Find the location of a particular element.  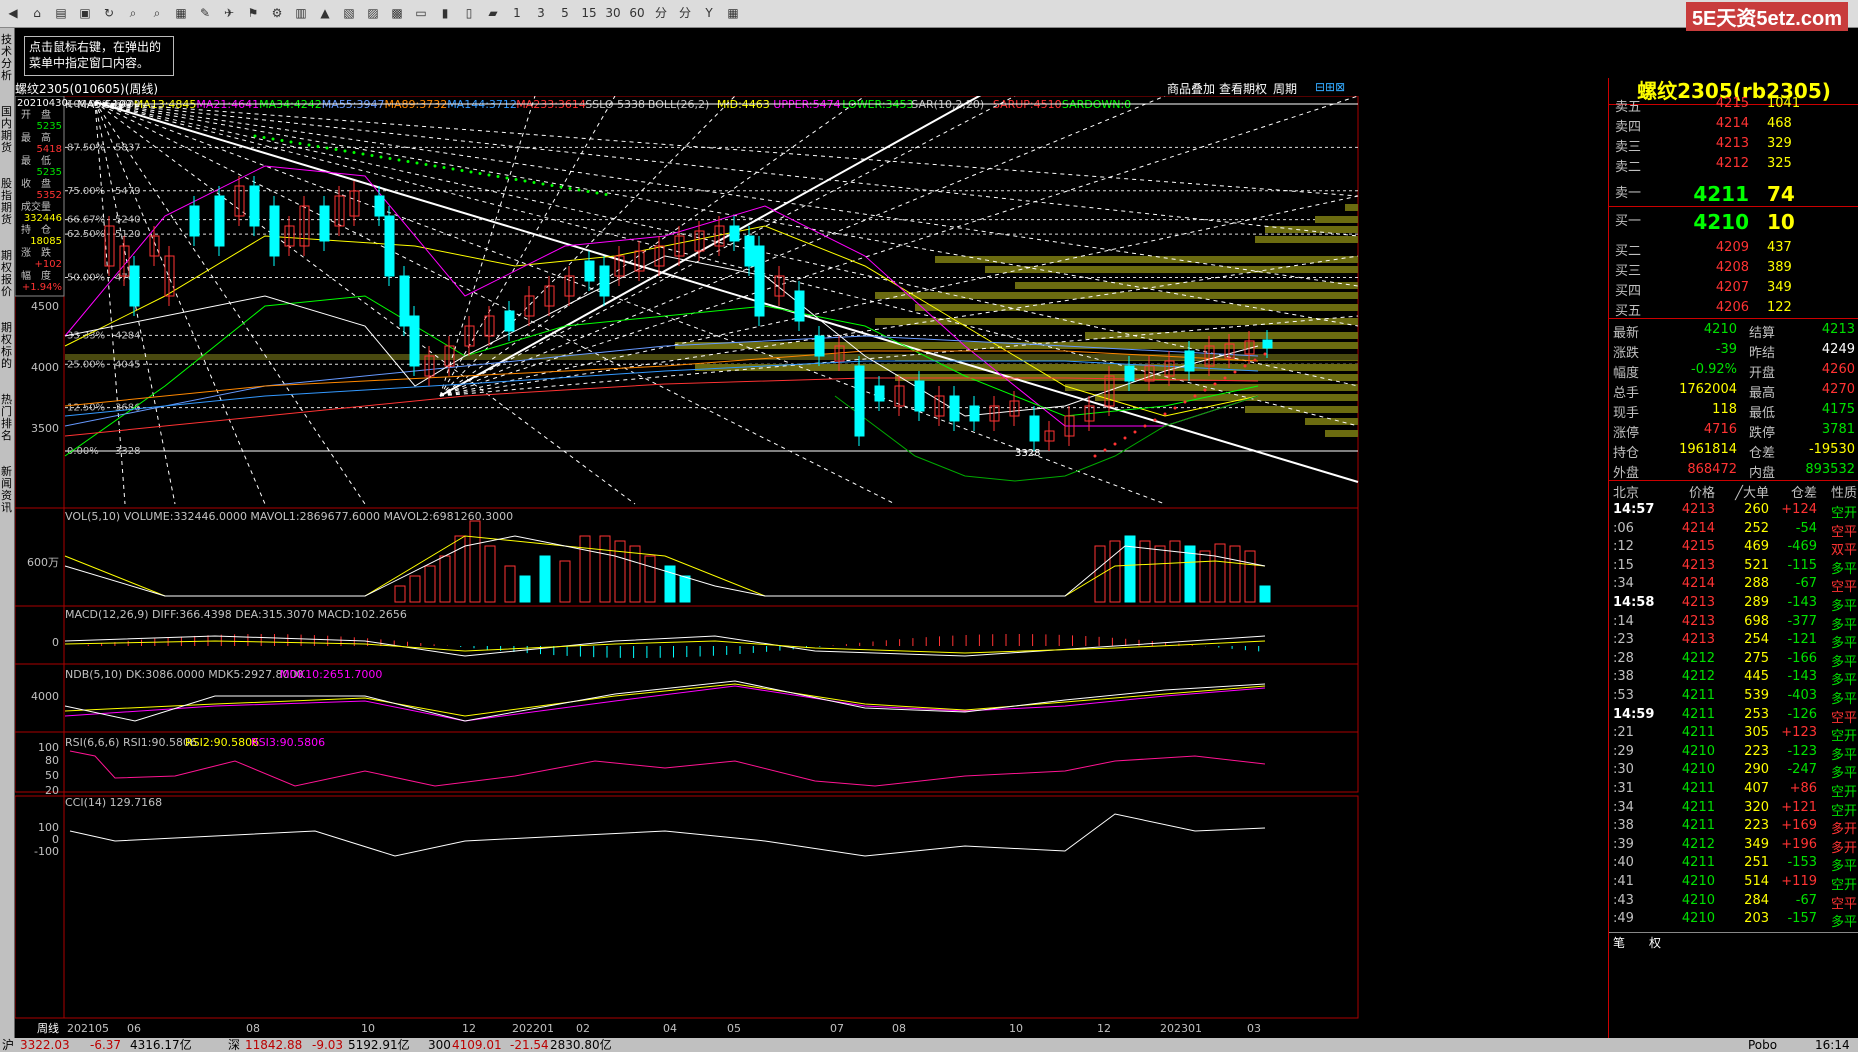

tick-volume: 252 is located at coordinates (1756, 528).